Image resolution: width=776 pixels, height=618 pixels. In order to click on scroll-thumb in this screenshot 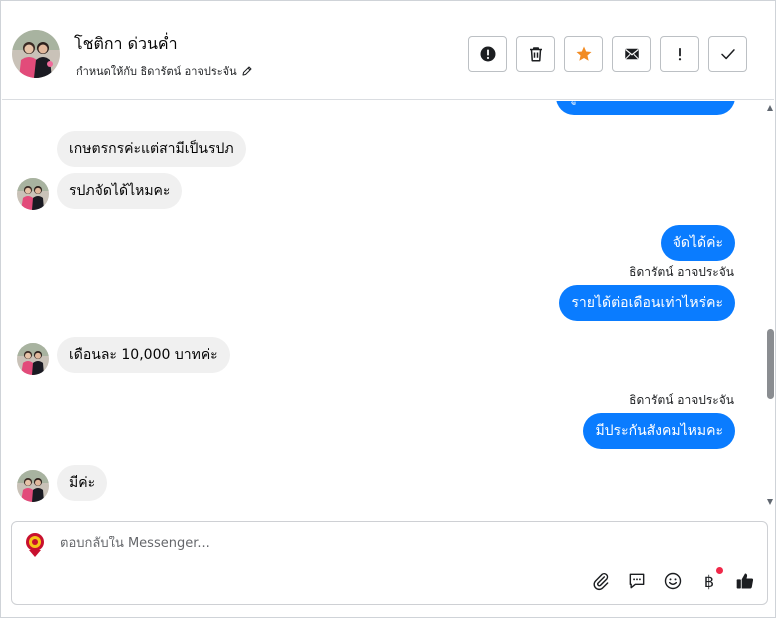, I will do `click(770, 364)`.